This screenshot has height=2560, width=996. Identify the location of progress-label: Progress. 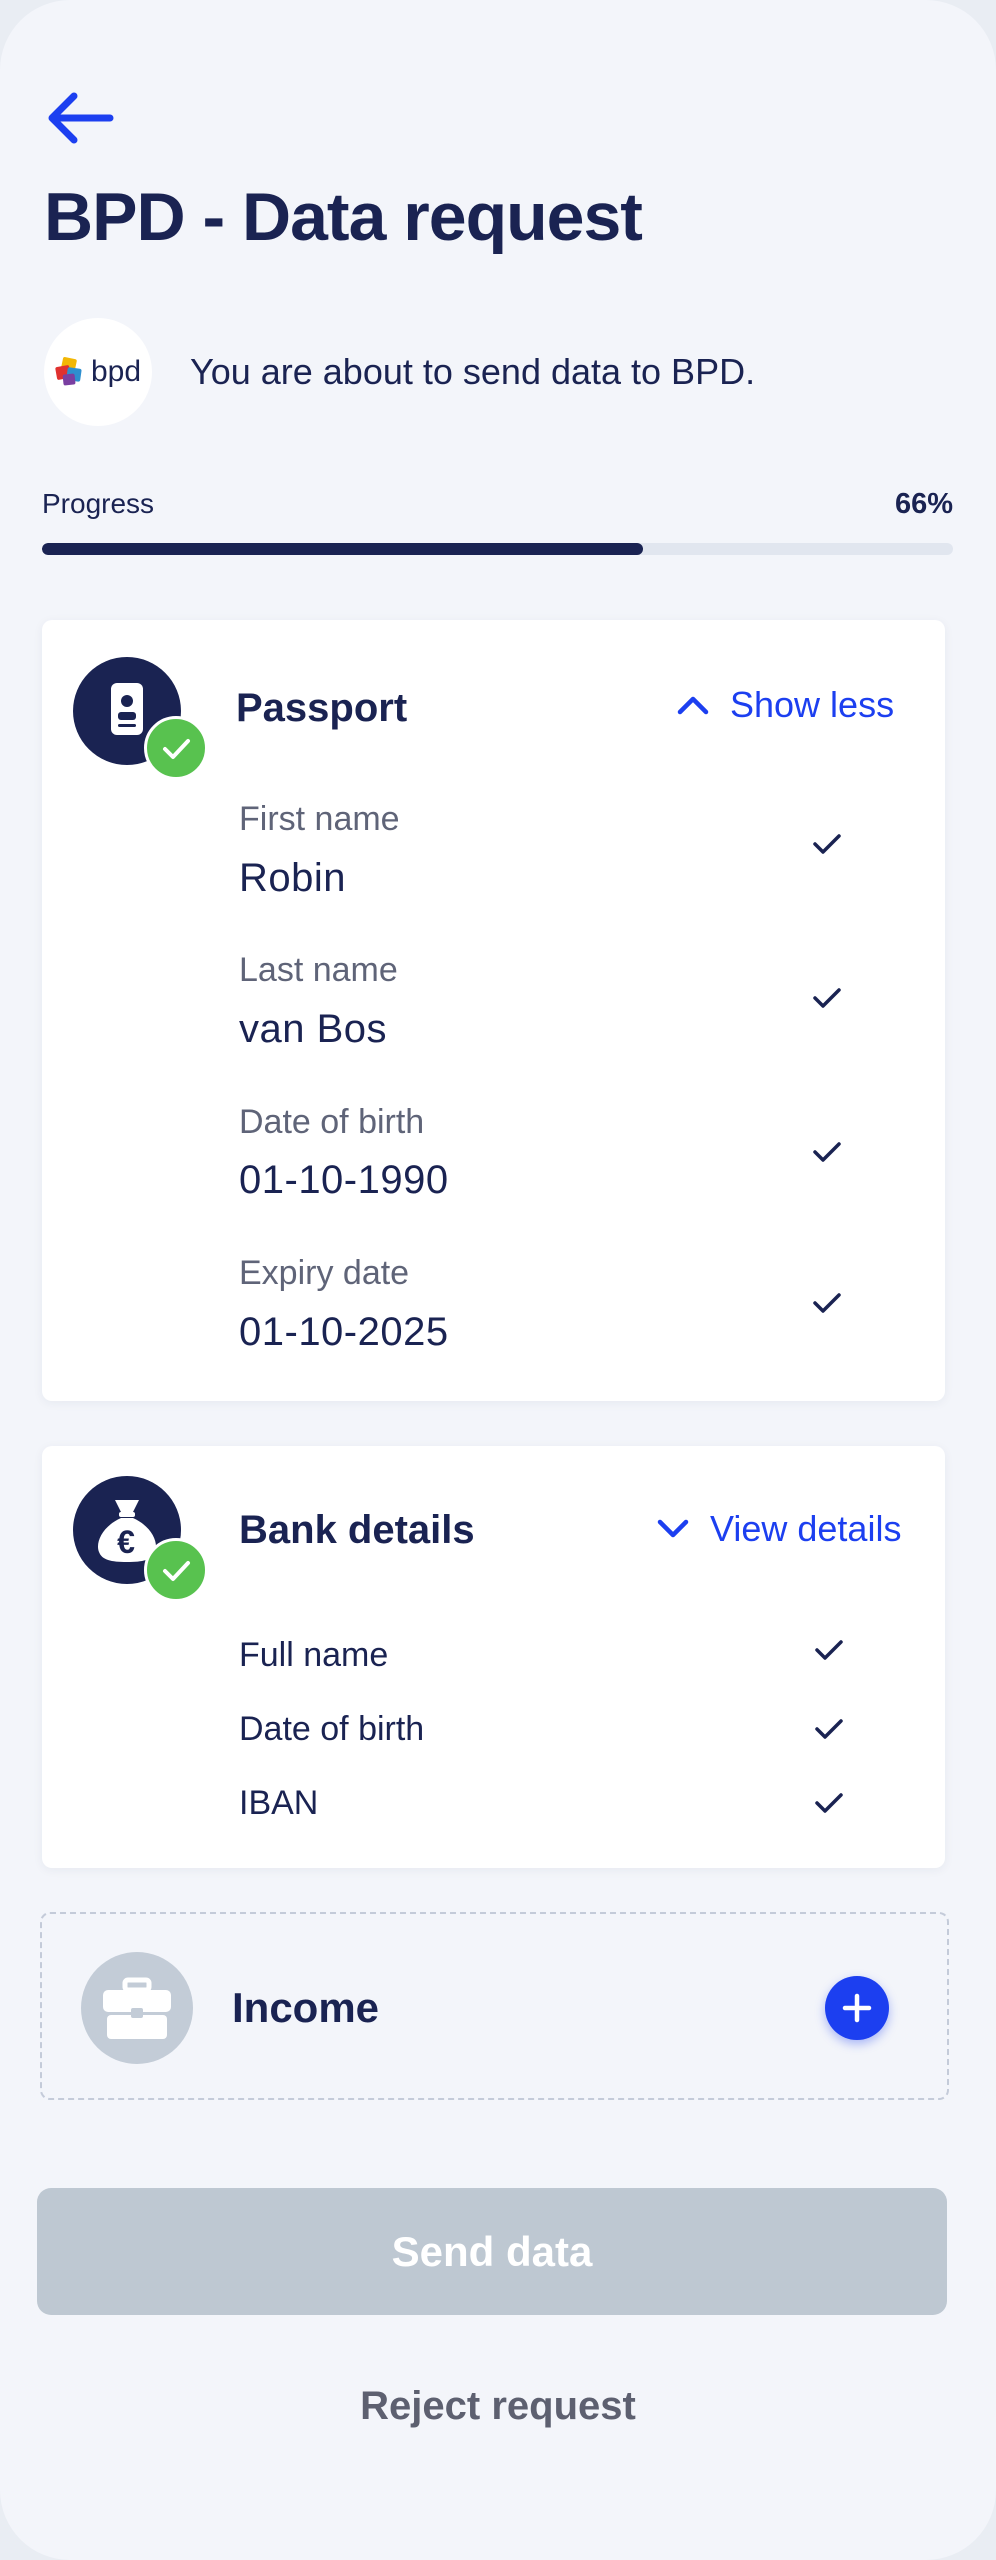
(98, 503).